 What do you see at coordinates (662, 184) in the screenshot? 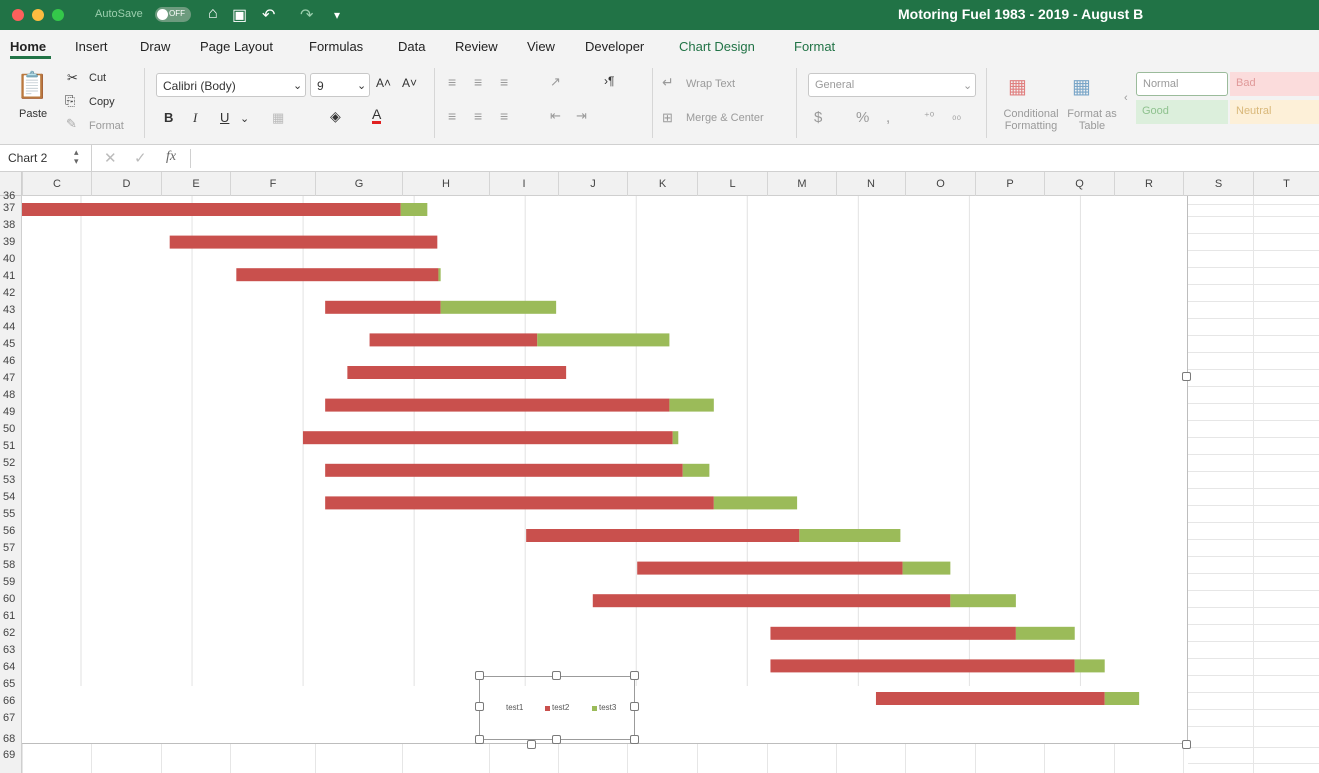
I see `column-header-k: K` at bounding box center [662, 184].